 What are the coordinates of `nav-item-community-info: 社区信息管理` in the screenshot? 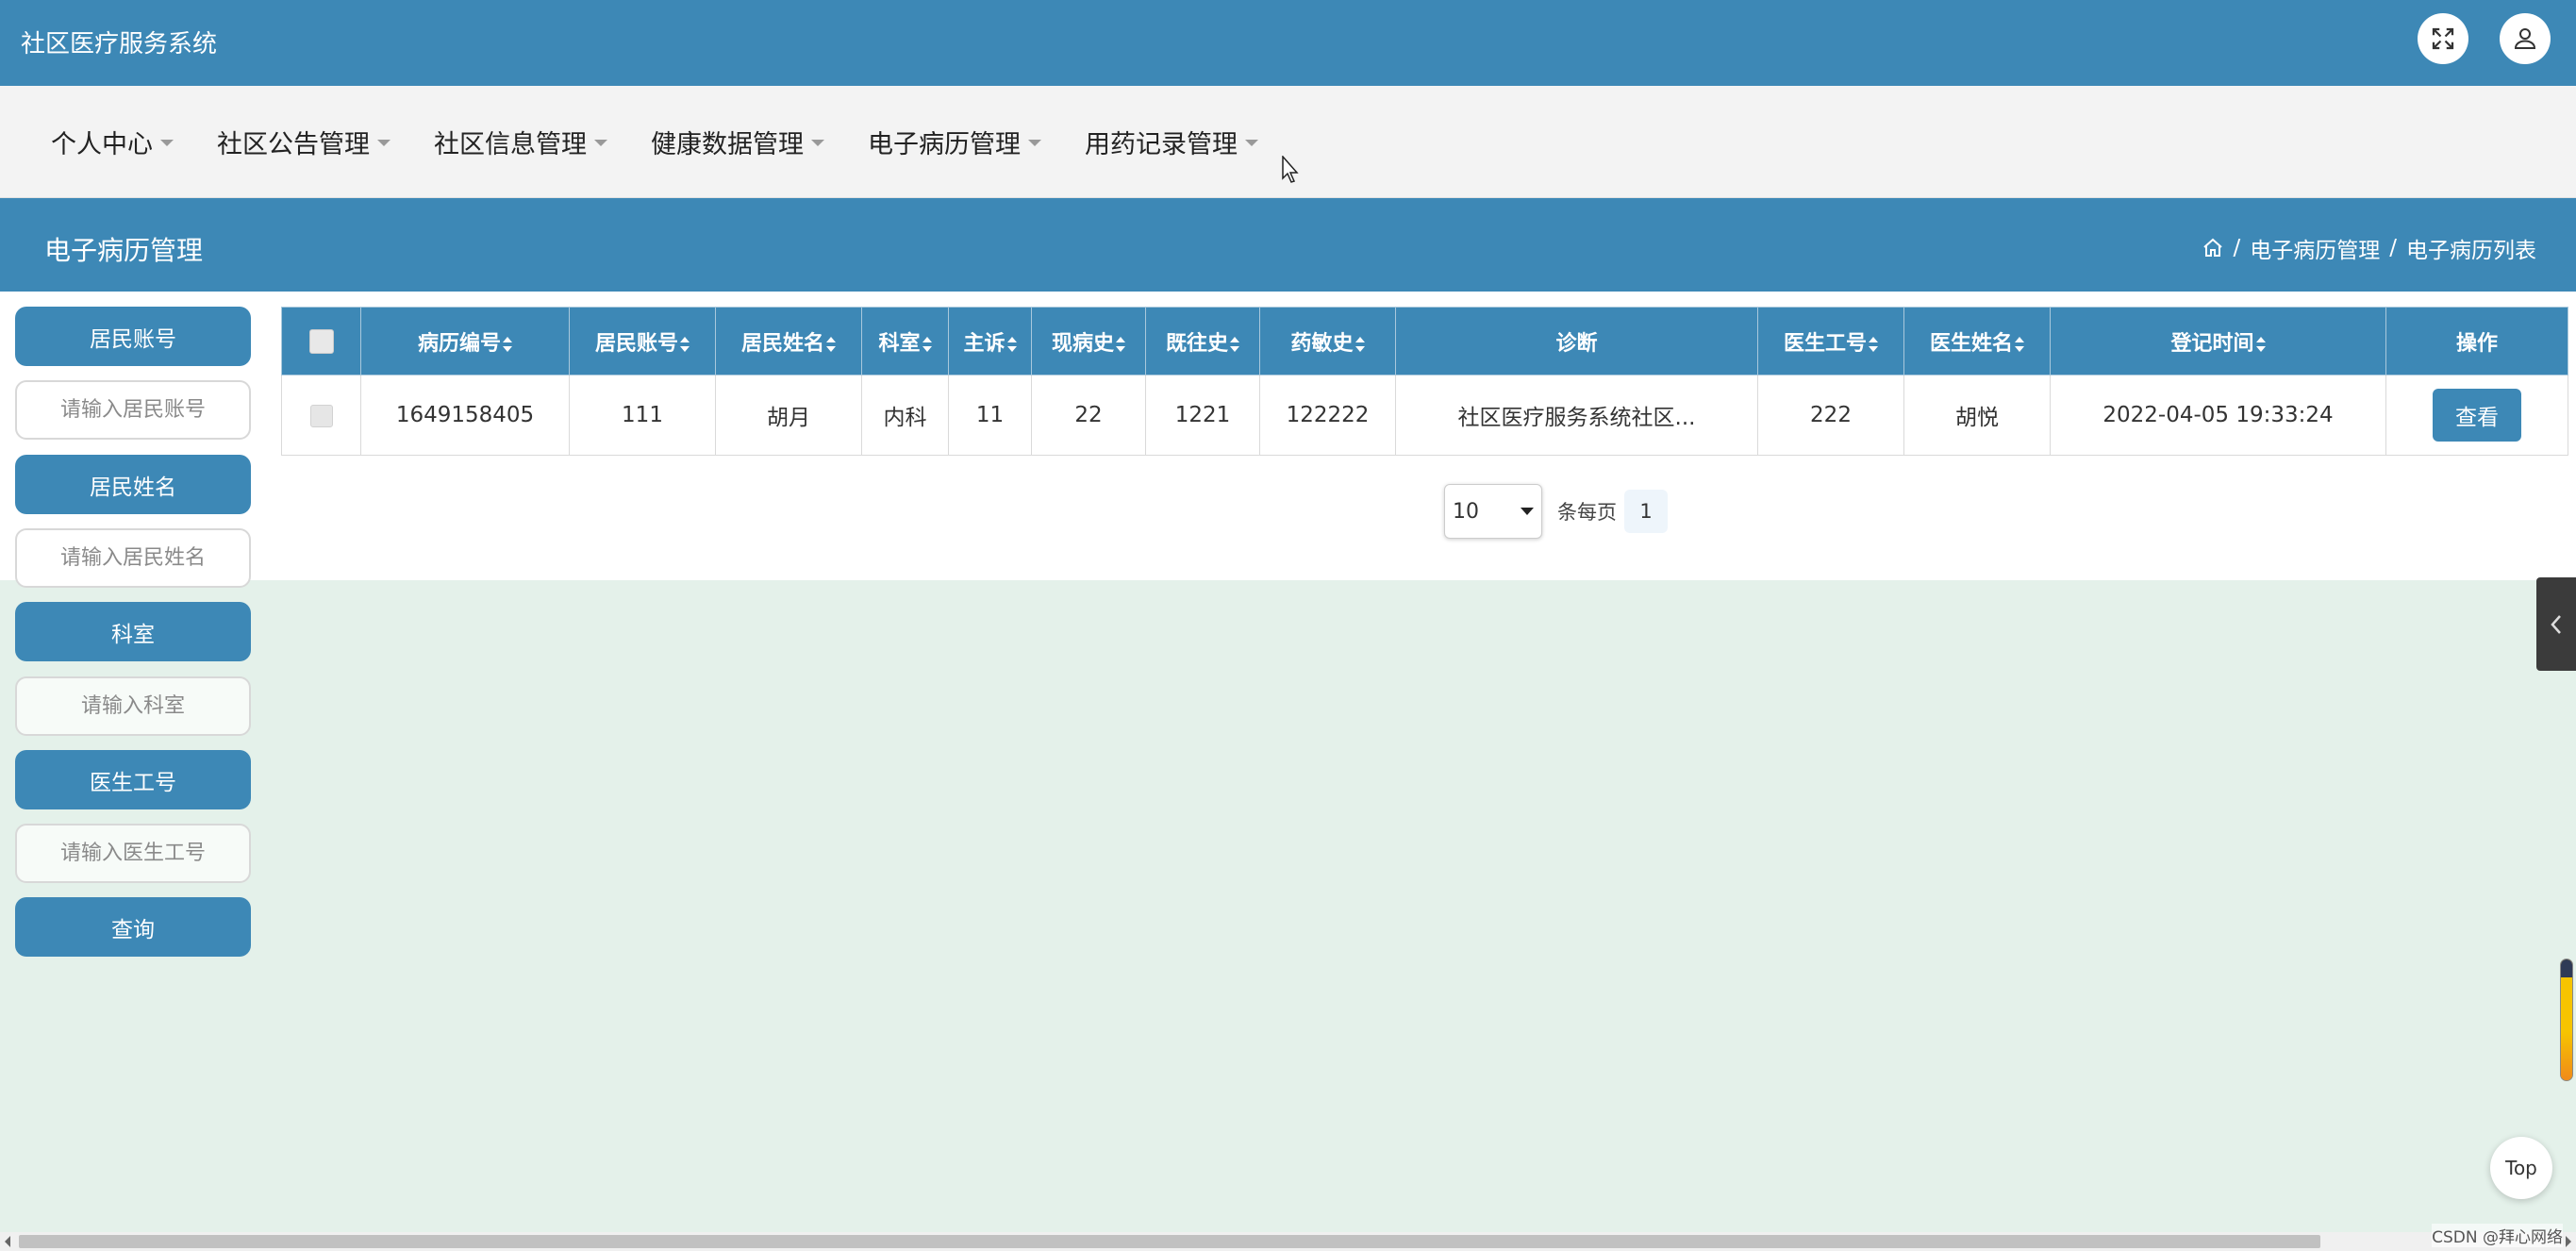 It's located at (520, 142).